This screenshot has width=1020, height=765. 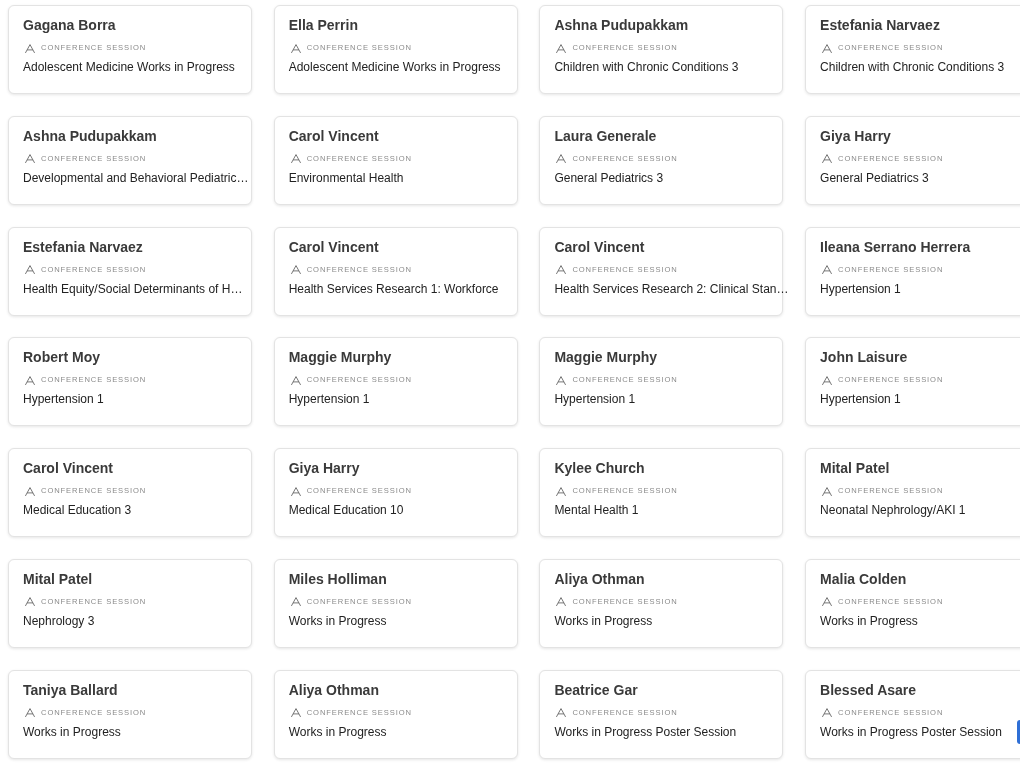 I want to click on presenter-name: Blessed Asare, so click(x=868, y=689).